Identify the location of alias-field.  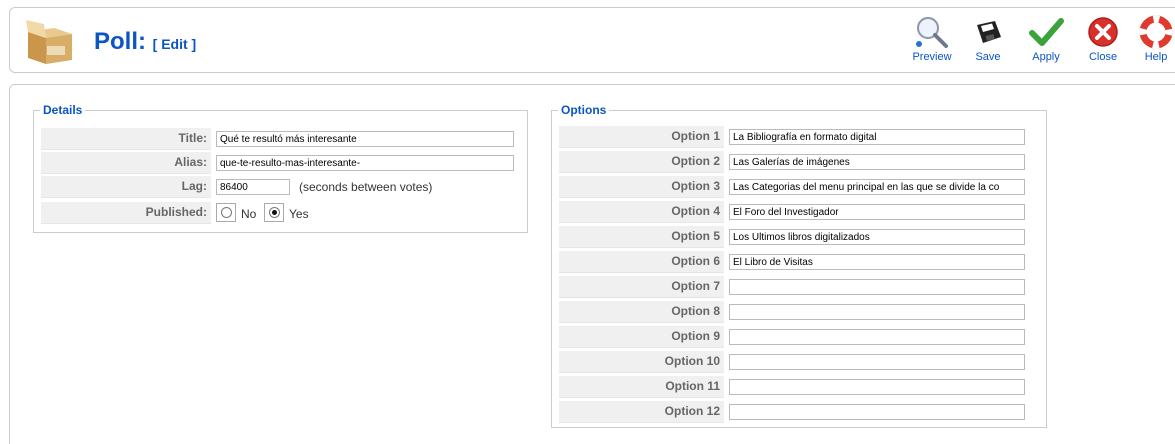
(365, 163).